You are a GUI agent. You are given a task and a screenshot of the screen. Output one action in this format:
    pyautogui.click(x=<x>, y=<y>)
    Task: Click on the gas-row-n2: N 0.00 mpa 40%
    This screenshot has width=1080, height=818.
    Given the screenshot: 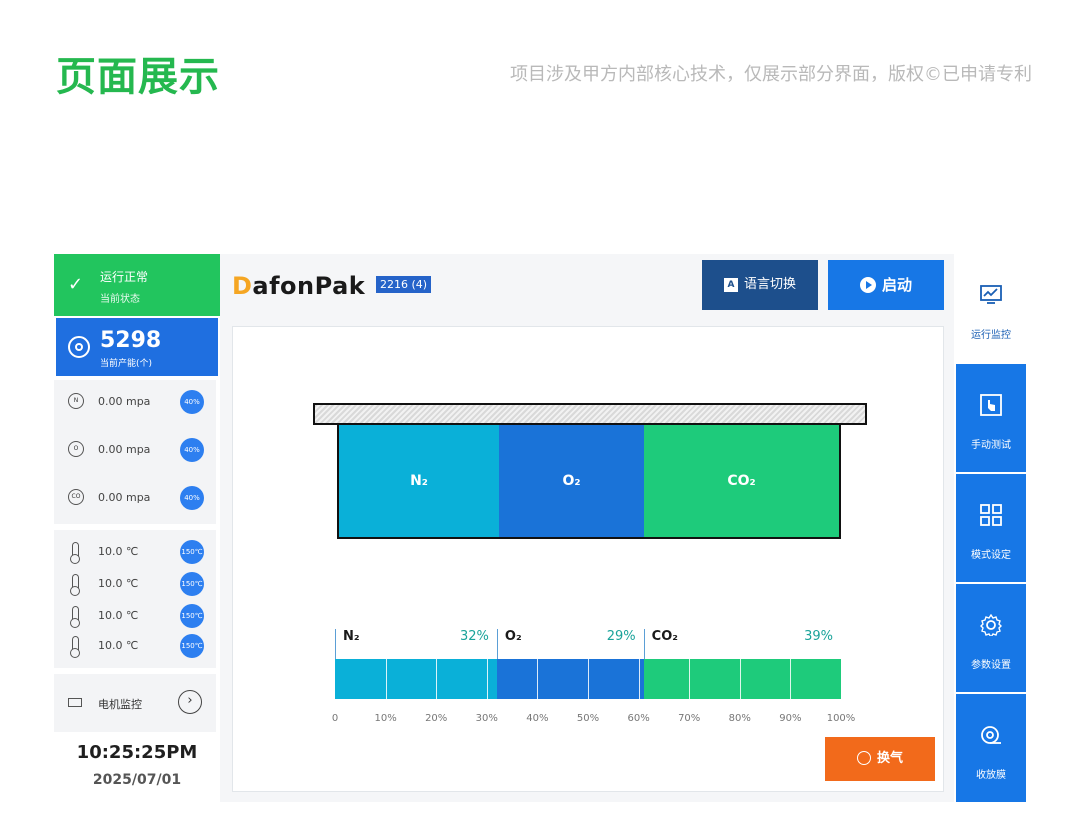 What is the action you would take?
    pyautogui.click(x=141, y=402)
    